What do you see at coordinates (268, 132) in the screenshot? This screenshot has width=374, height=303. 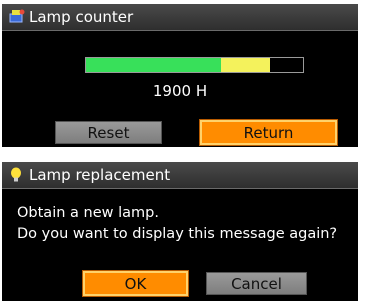 I see `return-button: Return` at bounding box center [268, 132].